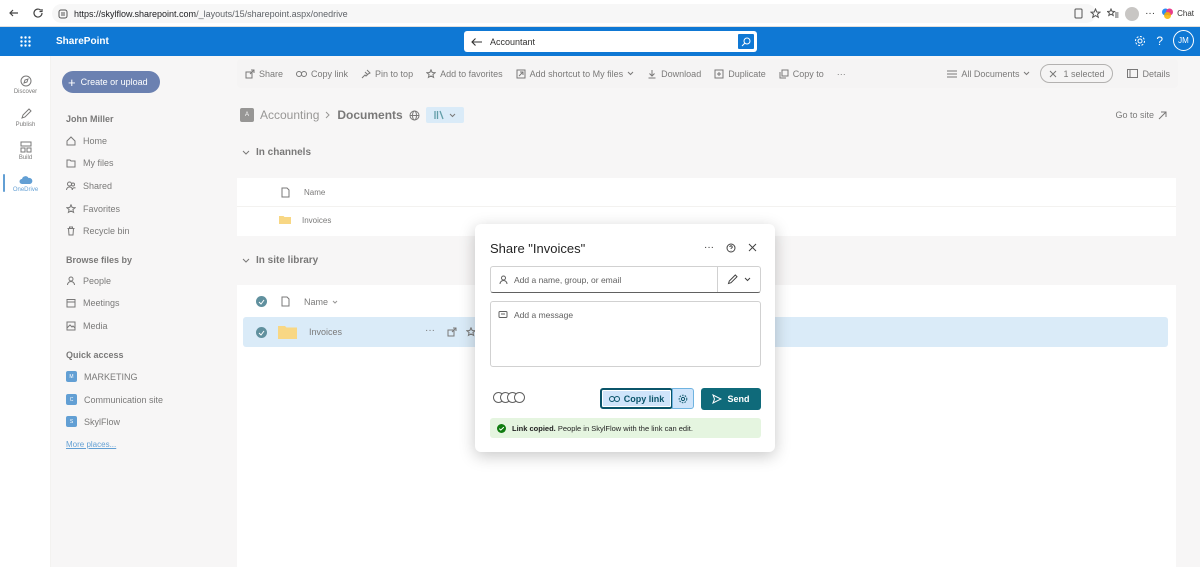 The height and width of the screenshot is (567, 1200). Describe the element at coordinates (135, 13) in the screenshot. I see `url-host: https://skylflow.sharepoint.com` at that location.